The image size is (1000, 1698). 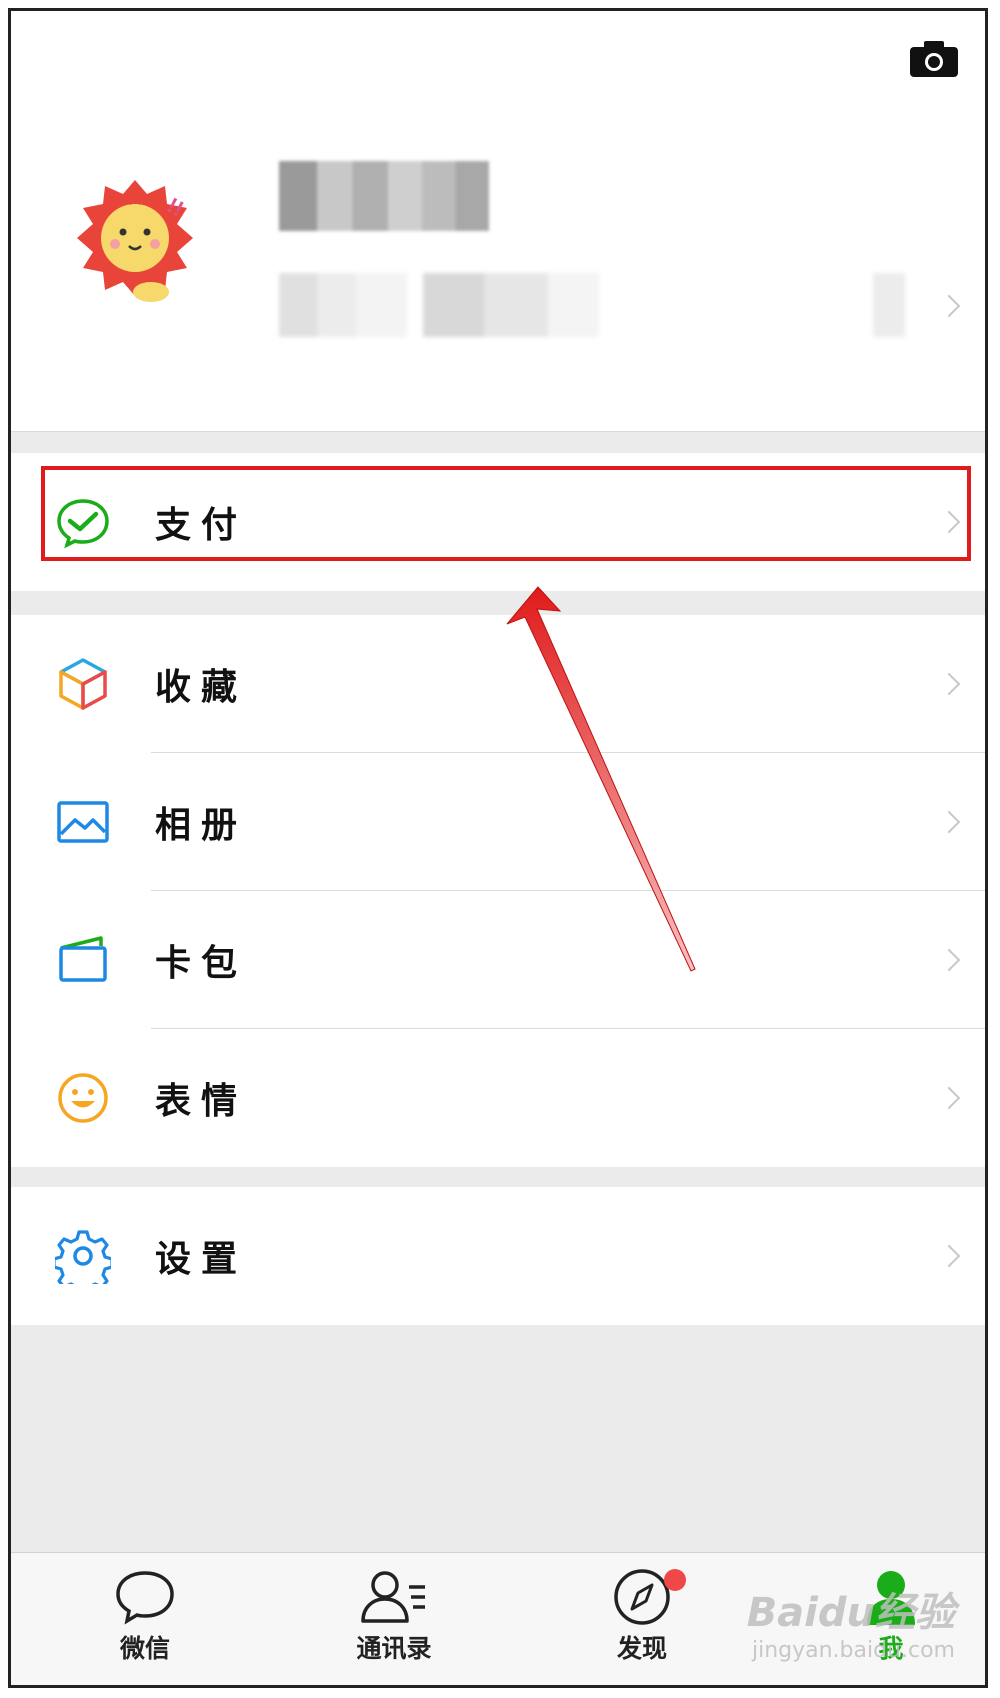 I want to click on menu-item-label: 支付, so click(x=201, y=525).